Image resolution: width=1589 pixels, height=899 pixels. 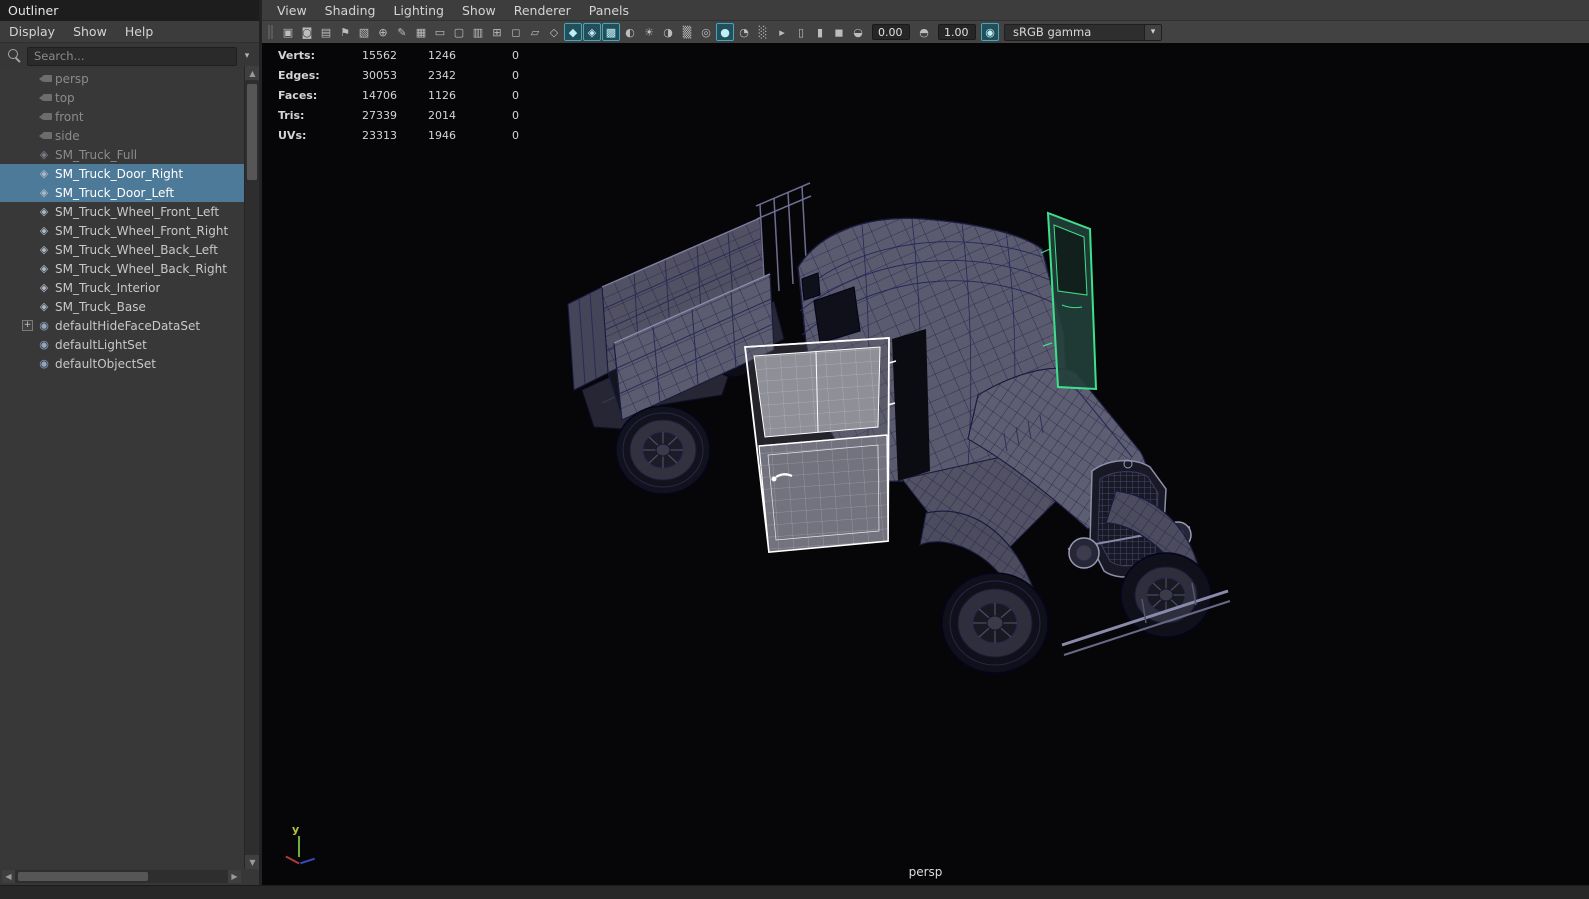 What do you see at coordinates (115, 192) in the screenshot?
I see `outliner-item-label: SM_Truck_Door_Left` at bounding box center [115, 192].